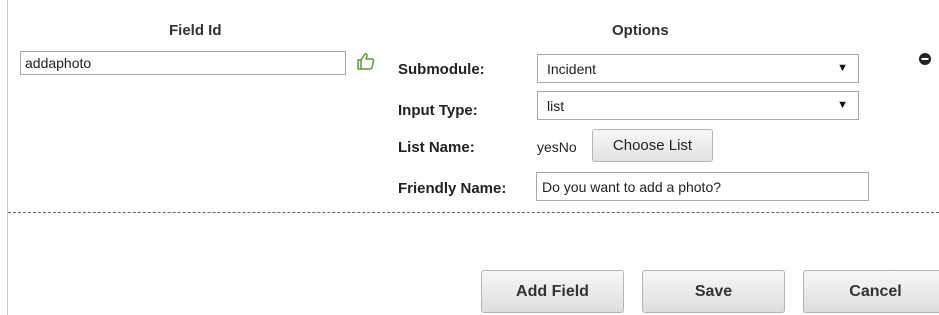  I want to click on minus-circle-icon, so click(925, 59).